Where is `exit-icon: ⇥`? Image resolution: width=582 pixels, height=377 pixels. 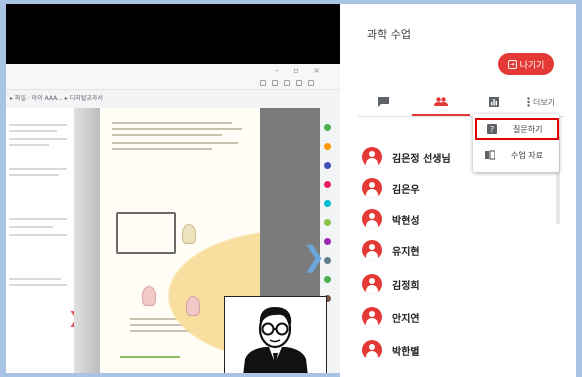
exit-icon: ⇥ is located at coordinates (512, 64).